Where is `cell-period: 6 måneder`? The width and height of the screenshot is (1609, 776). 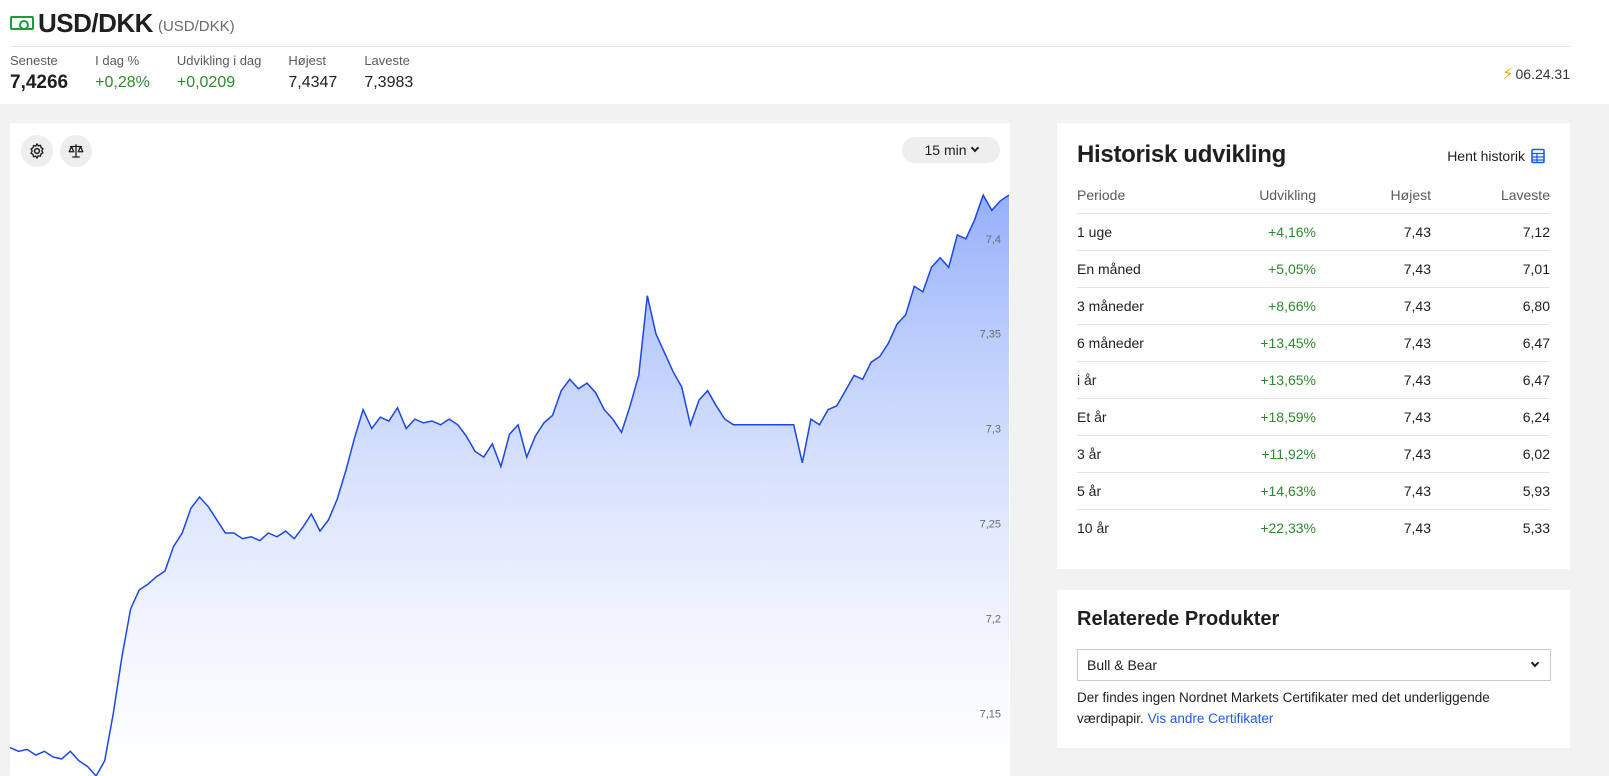 cell-period: 6 måneder is located at coordinates (1139, 342).